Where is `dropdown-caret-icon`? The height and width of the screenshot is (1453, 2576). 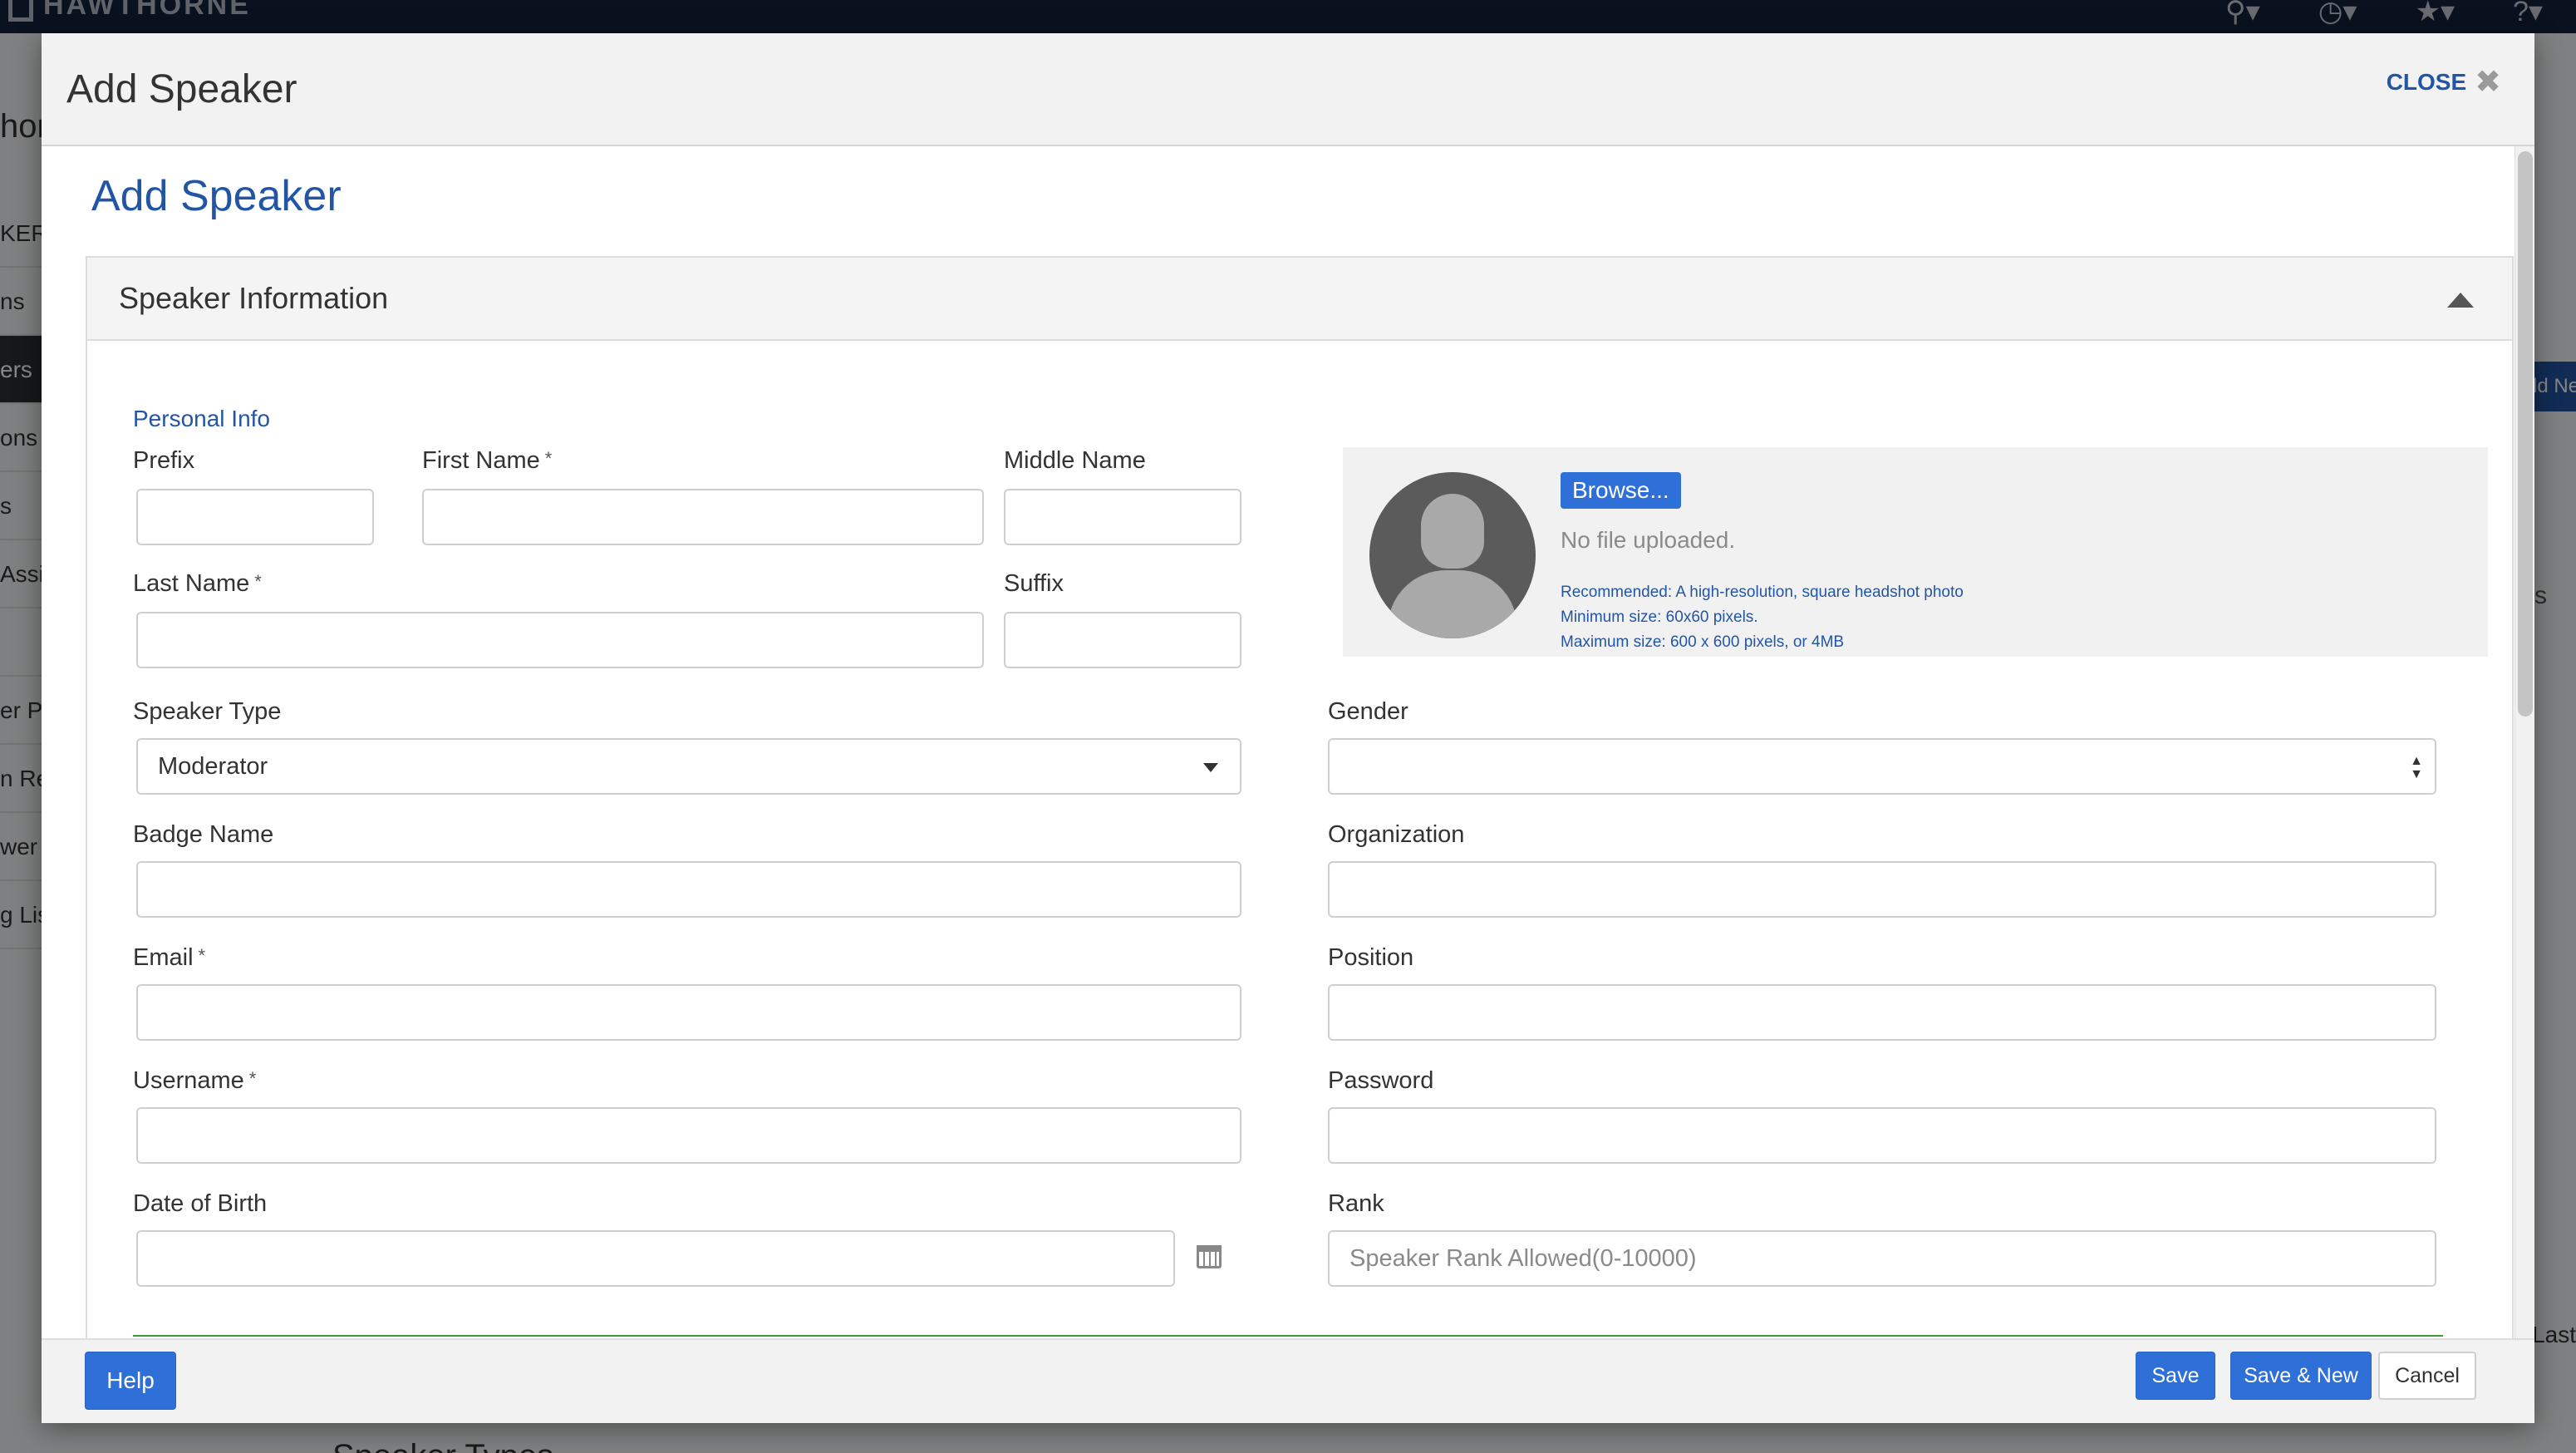 dropdown-caret-icon is located at coordinates (1210, 767).